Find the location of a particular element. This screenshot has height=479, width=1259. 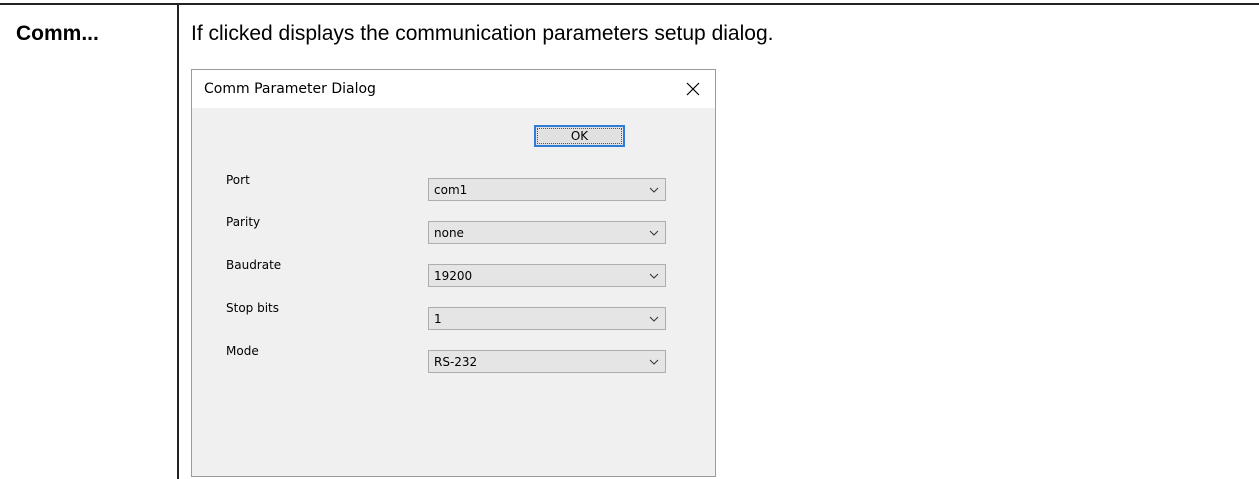

baudrate-select-value: 19200 is located at coordinates (453, 276).